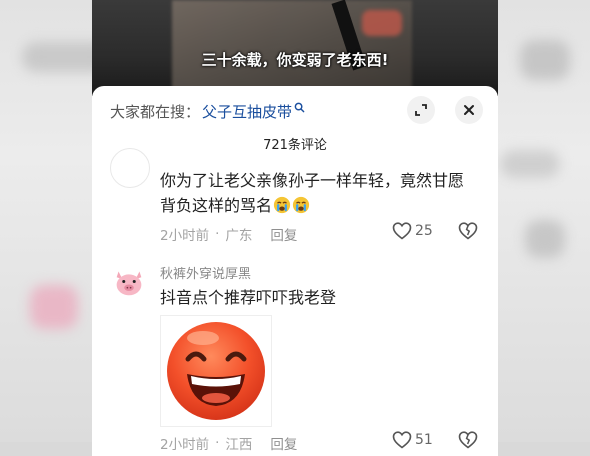  I want to click on close-icon, so click(469, 110).